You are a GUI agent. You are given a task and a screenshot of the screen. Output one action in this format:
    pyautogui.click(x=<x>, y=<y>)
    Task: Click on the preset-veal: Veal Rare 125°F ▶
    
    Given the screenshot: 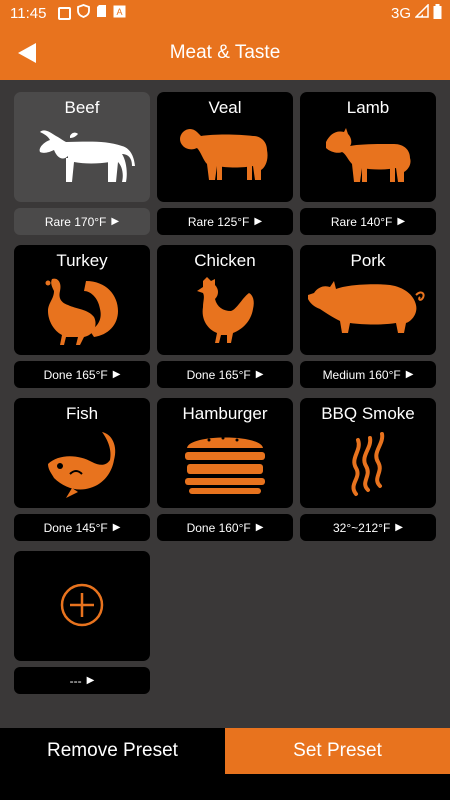 What is the action you would take?
    pyautogui.click(x=225, y=163)
    